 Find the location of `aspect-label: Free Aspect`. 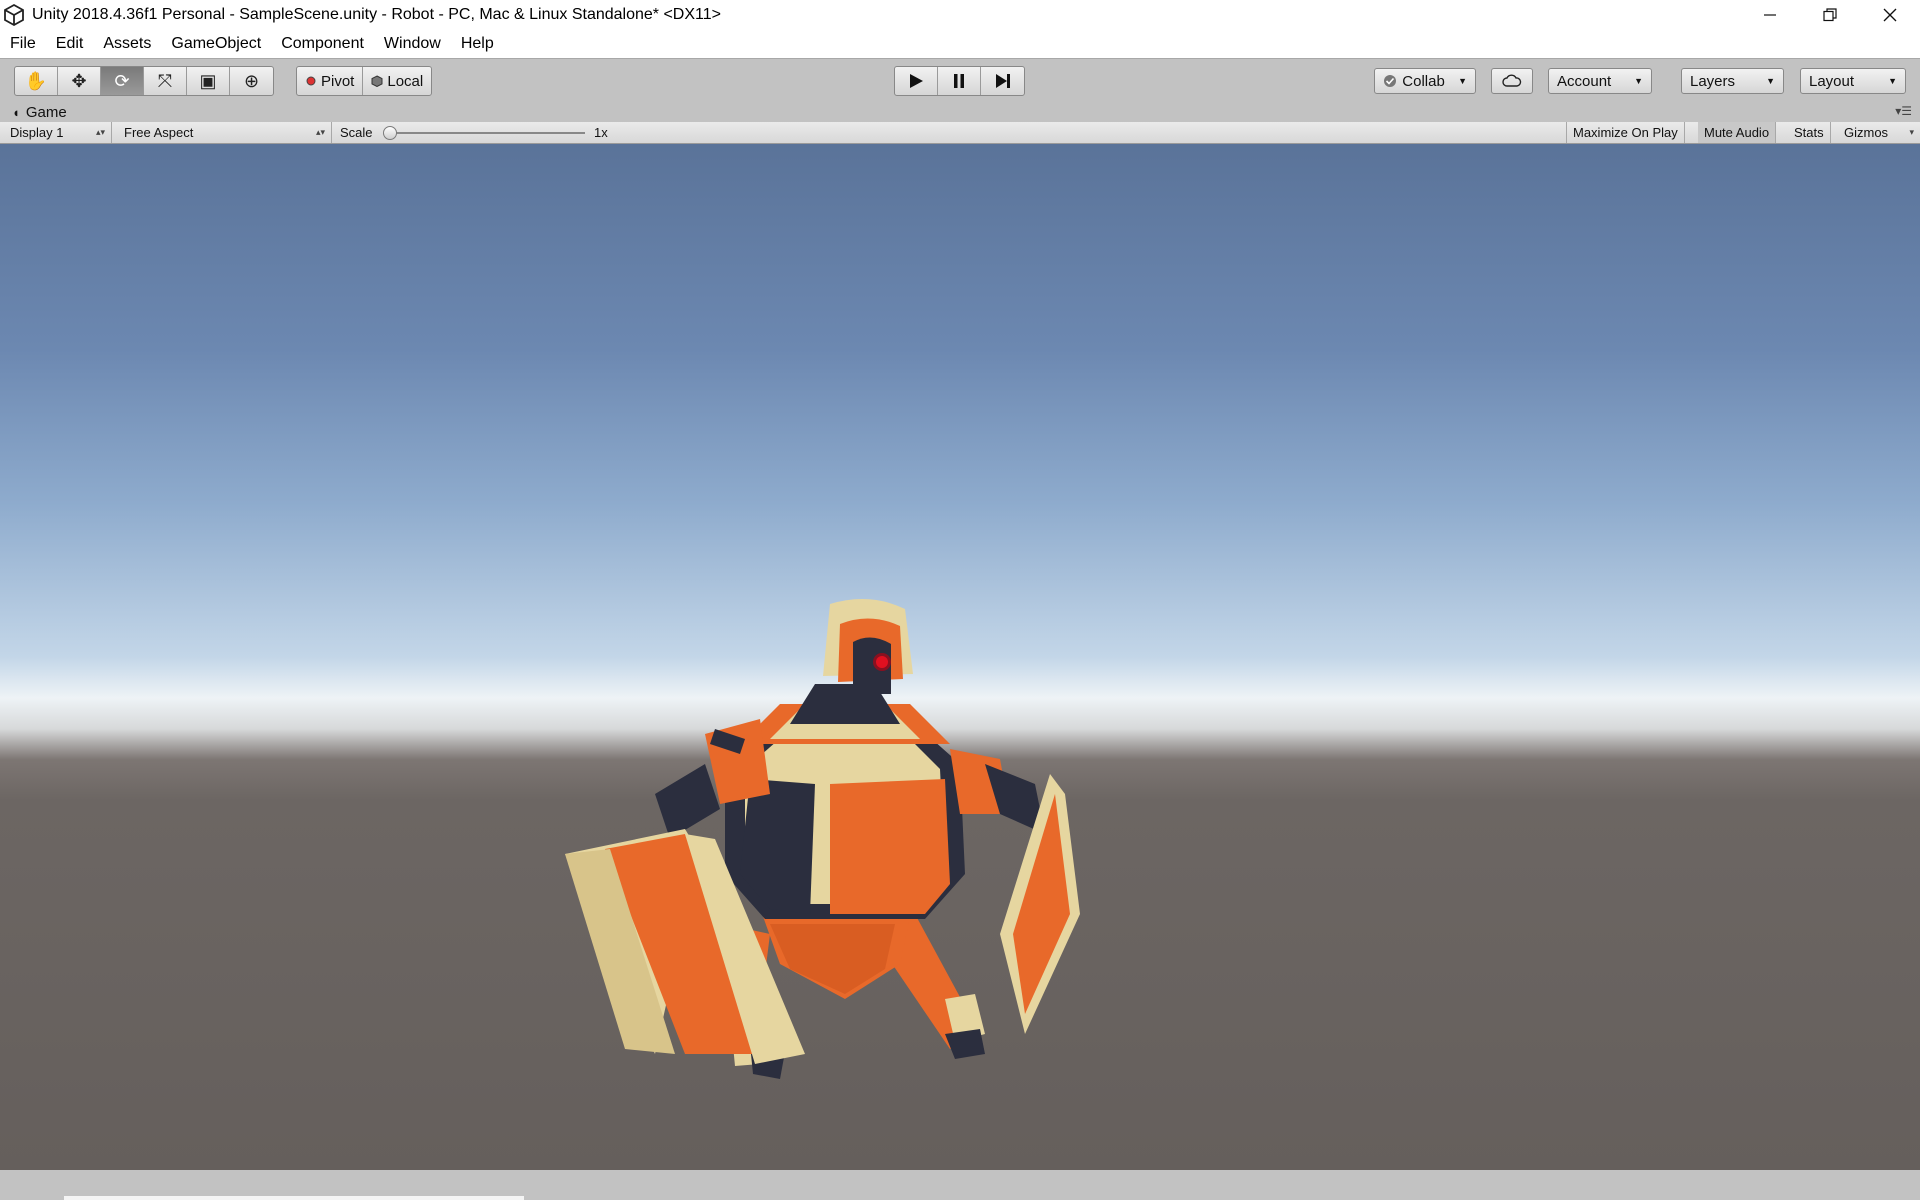

aspect-label: Free Aspect is located at coordinates (159, 132).